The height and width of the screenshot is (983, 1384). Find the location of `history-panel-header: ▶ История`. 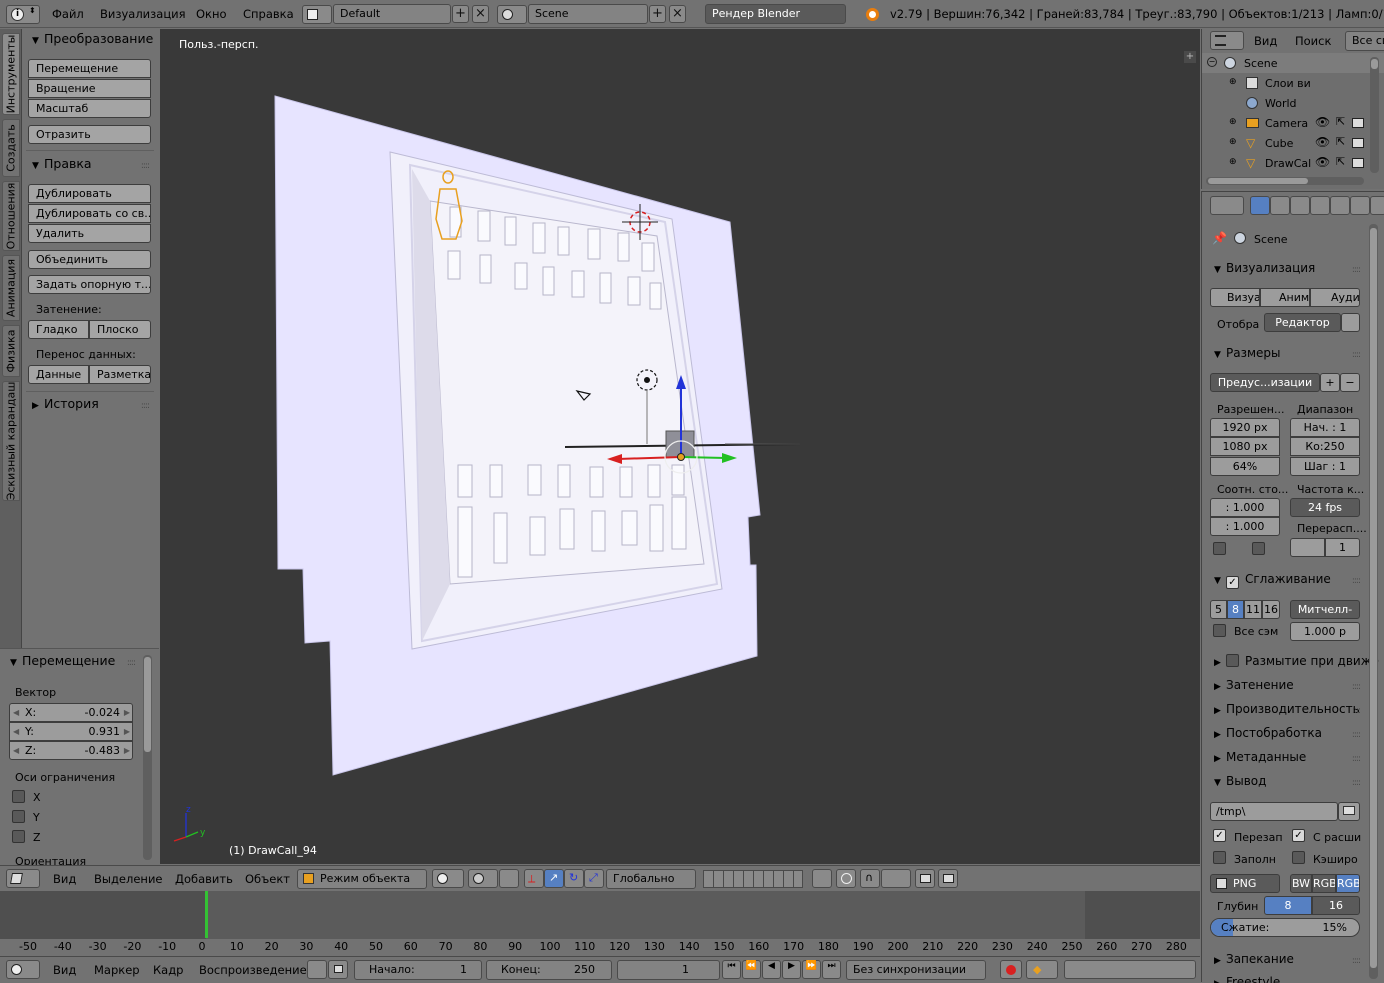

history-panel-header: ▶ История is located at coordinates (65, 403).